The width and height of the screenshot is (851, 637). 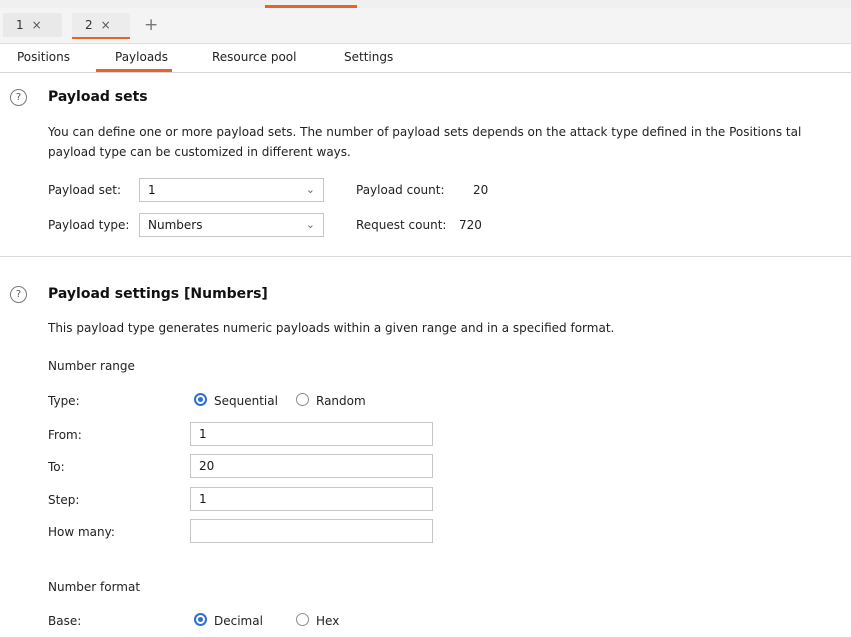 What do you see at coordinates (84, 190) in the screenshot?
I see `payload-set-label: Payload set:` at bounding box center [84, 190].